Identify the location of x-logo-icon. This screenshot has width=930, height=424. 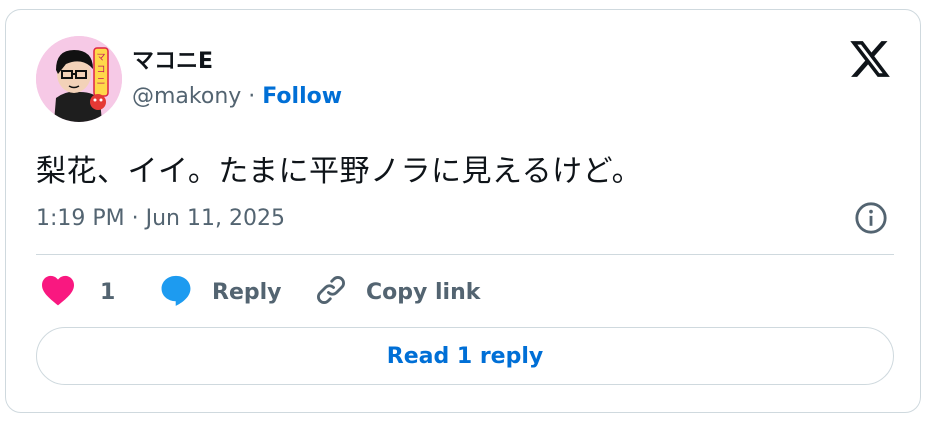
(870, 59).